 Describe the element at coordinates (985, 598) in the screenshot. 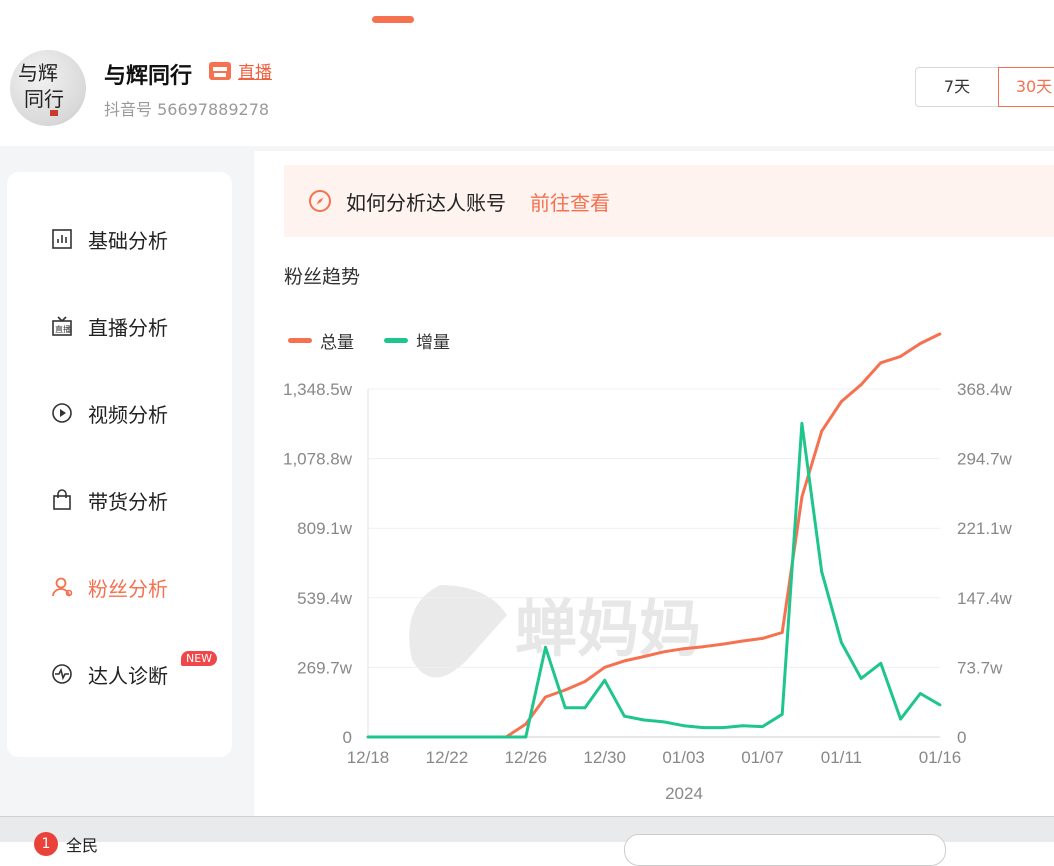

I see `y-right-tick-label: 147.4w` at that location.